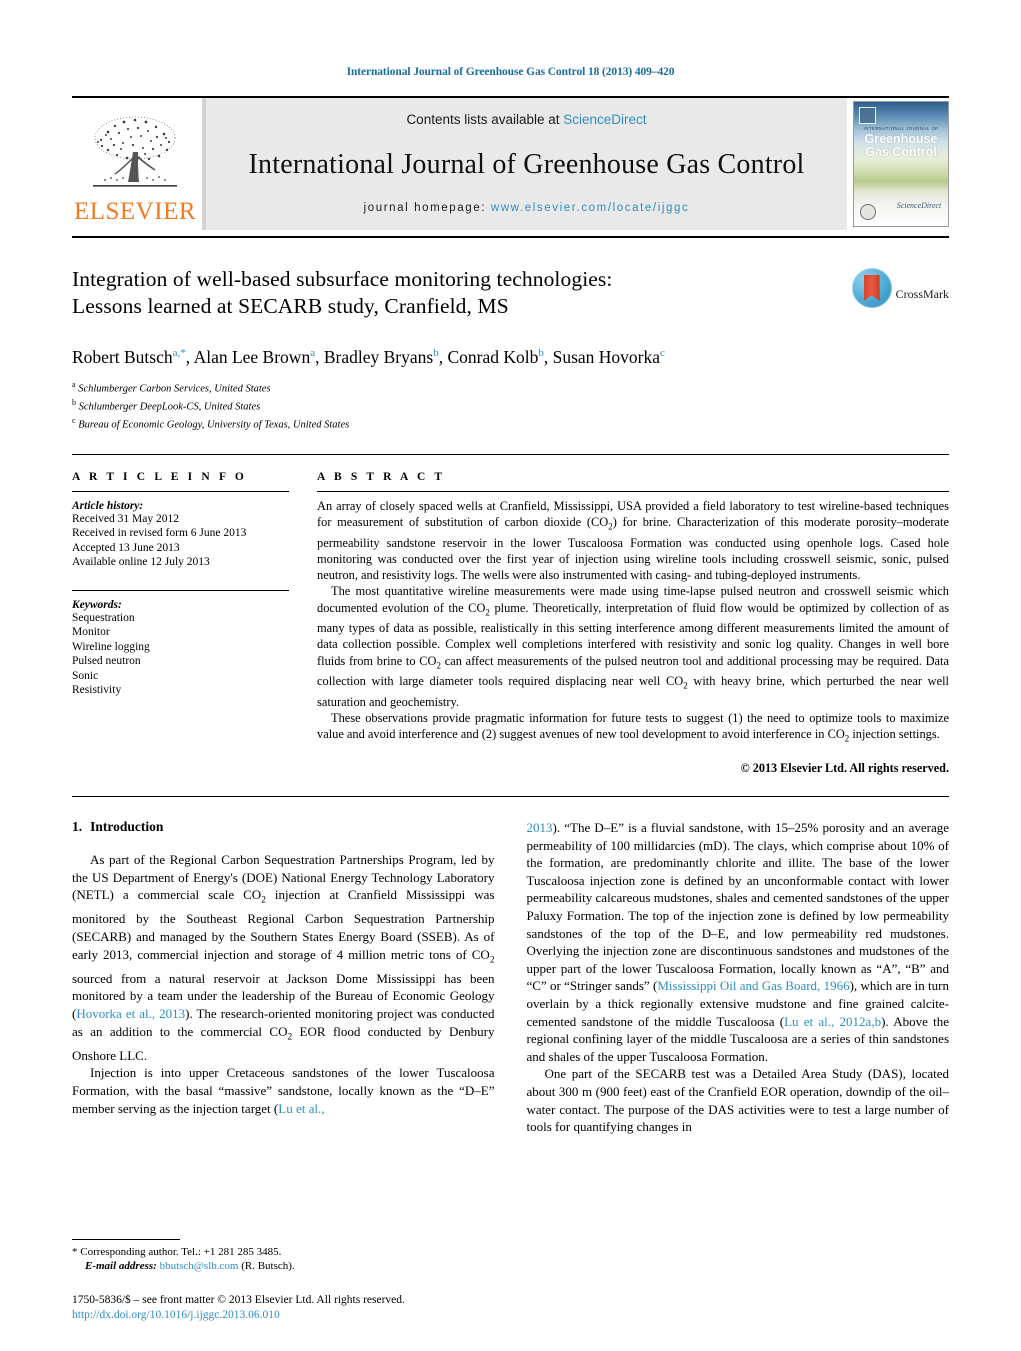 Image resolution: width=1021 pixels, height=1351 pixels. Describe the element at coordinates (111, 646) in the screenshot. I see `keyword-item: Wireline logging` at that location.